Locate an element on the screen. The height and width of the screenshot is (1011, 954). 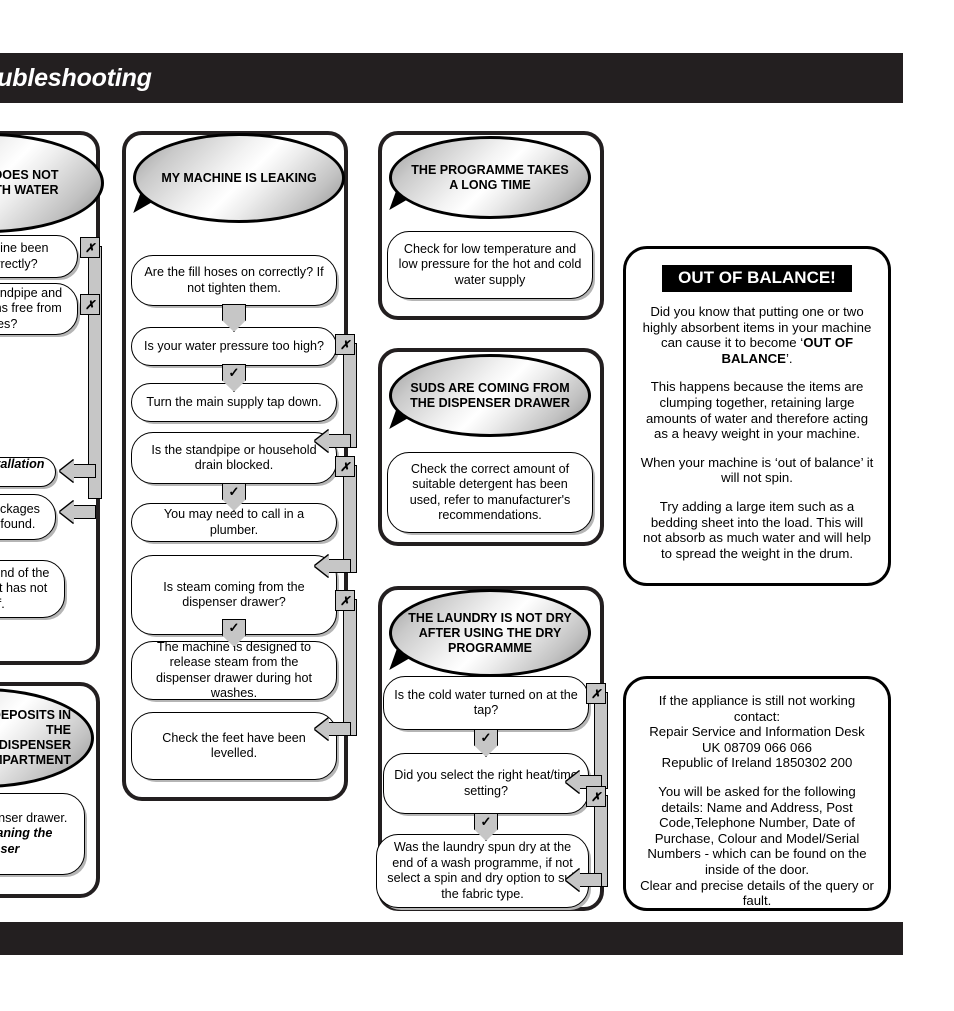
bubble-label: THE PROGRAMME TAKES A LONG TIME is located at coordinates (490, 177).